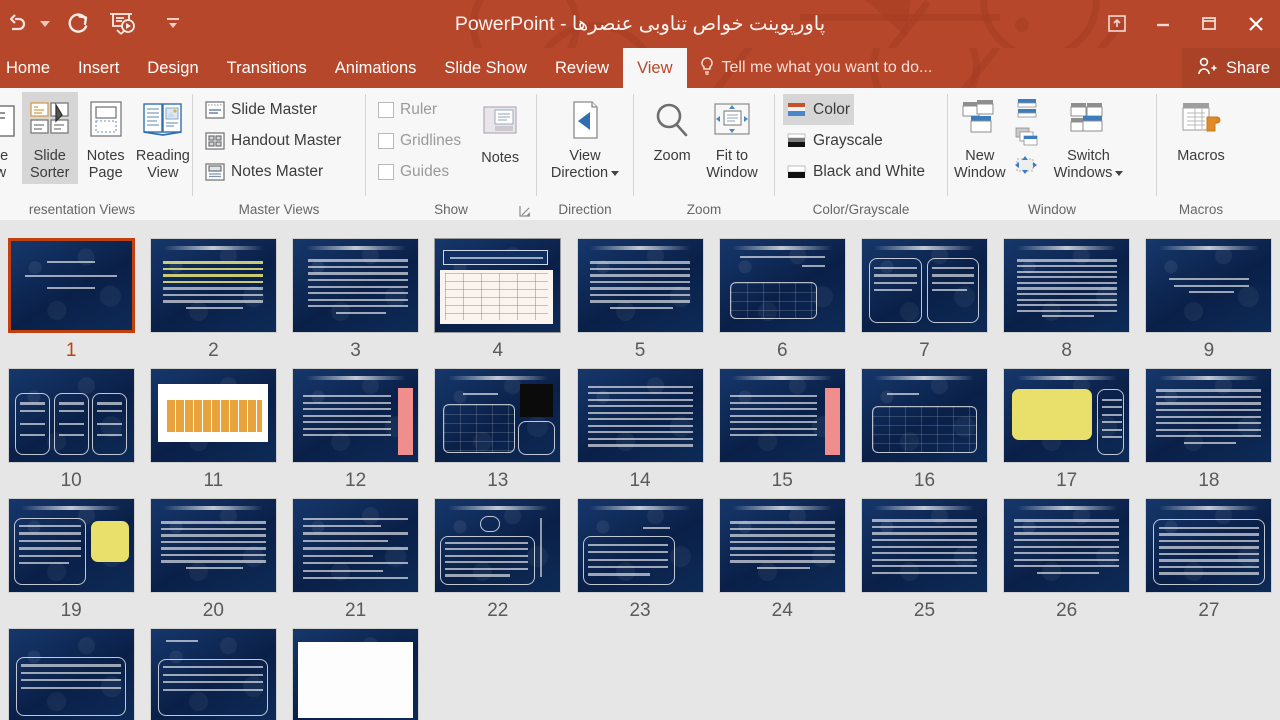  Describe the element at coordinates (1247, 67) in the screenshot. I see `share-label: Share` at that location.